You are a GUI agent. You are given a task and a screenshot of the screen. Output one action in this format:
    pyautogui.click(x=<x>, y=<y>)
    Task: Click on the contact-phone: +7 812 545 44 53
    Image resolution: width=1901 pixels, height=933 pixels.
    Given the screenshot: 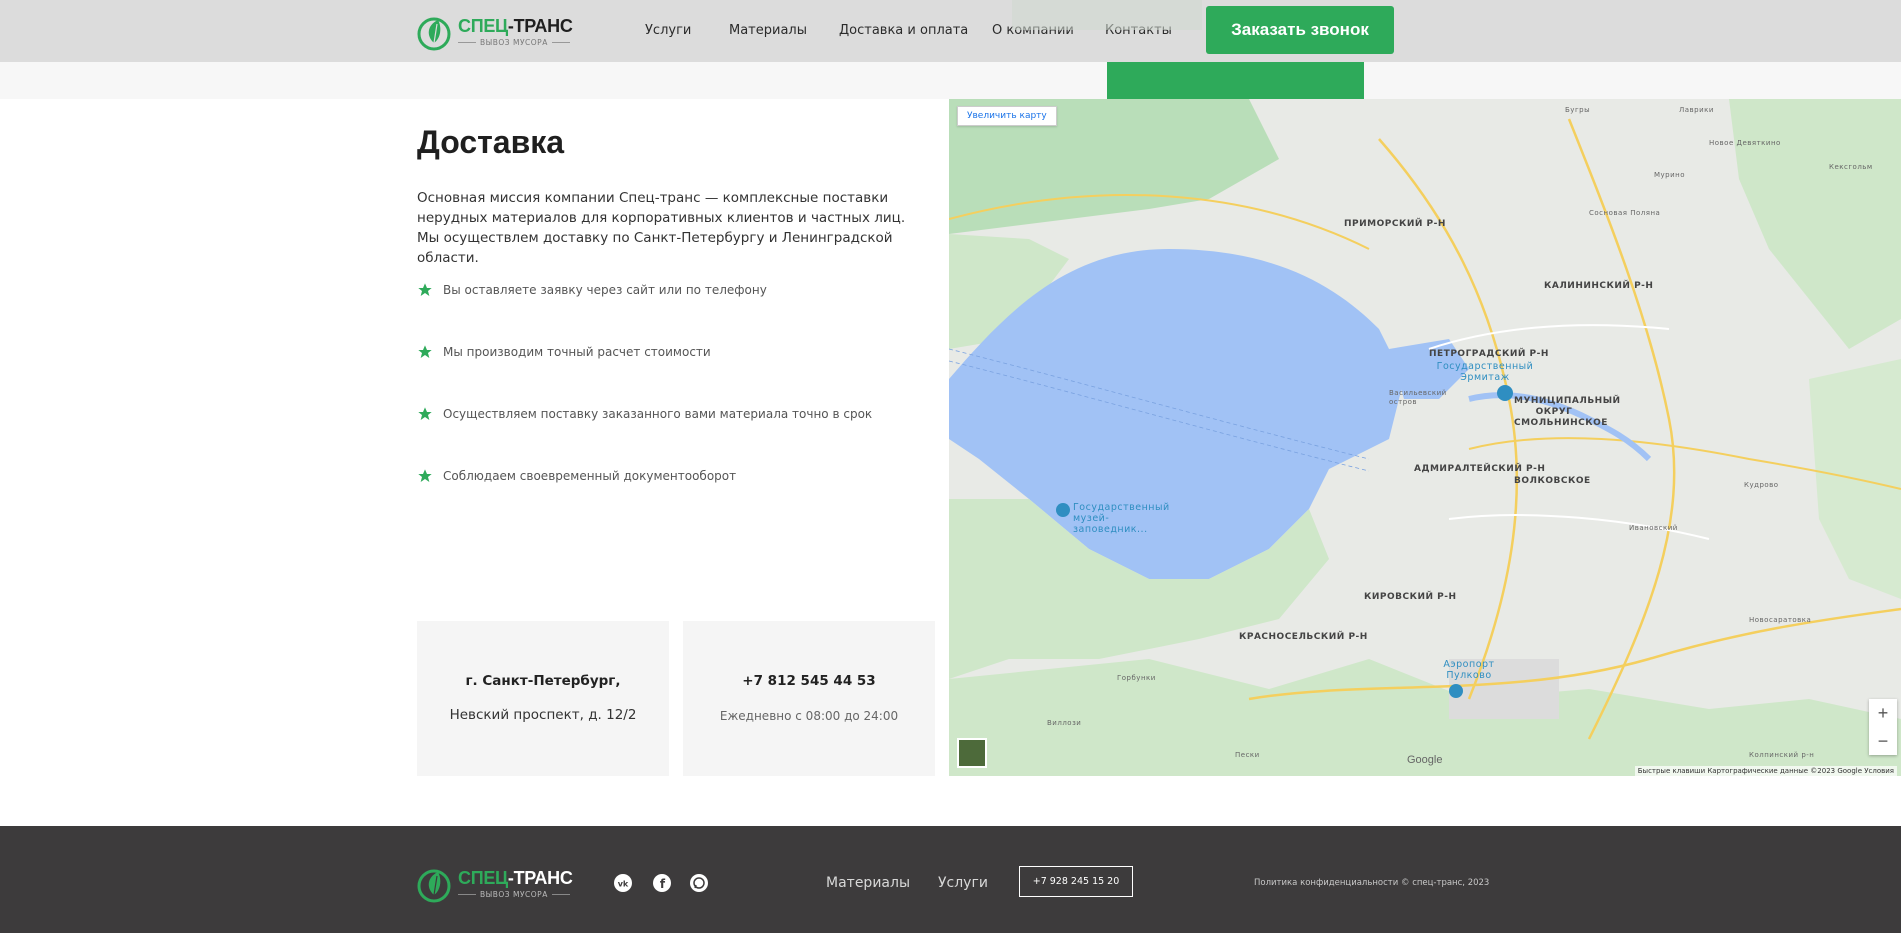 What is the action you would take?
    pyautogui.click(x=809, y=681)
    